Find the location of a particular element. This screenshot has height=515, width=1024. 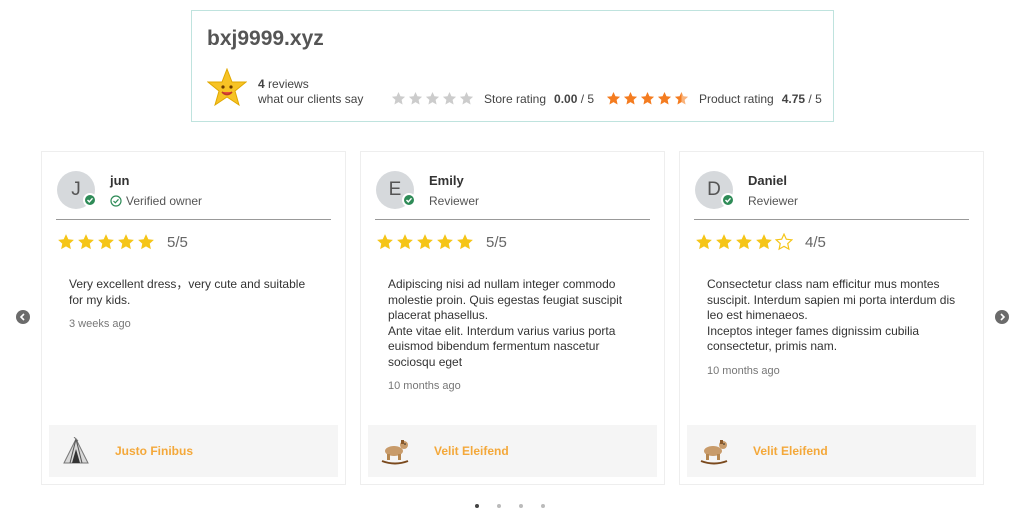

store-star-list is located at coordinates (433, 98).